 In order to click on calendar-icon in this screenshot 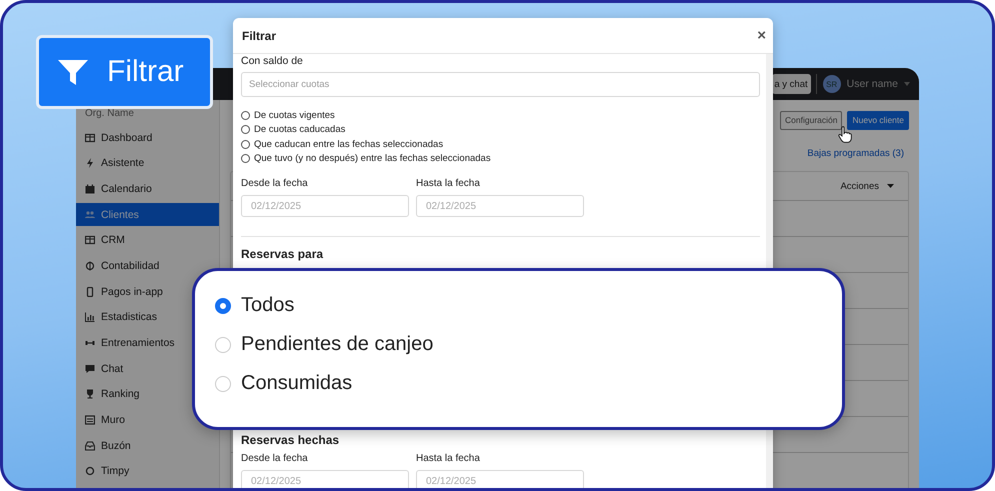, I will do `click(90, 189)`.